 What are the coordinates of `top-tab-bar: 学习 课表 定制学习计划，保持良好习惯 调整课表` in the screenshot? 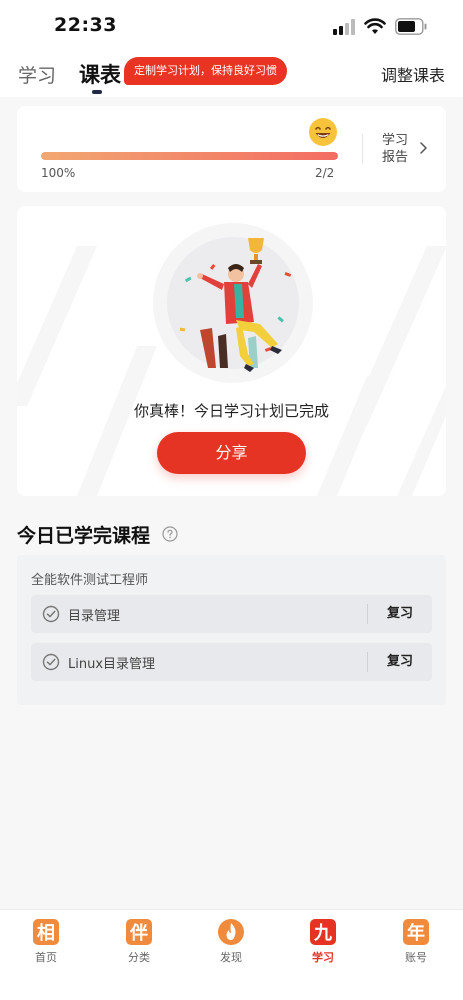 It's located at (231, 74).